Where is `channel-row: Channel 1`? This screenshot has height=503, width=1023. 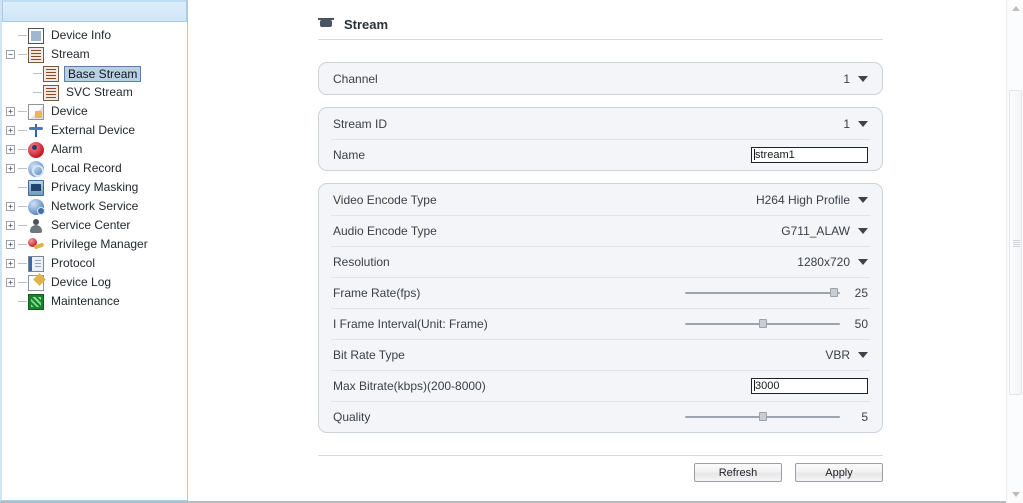
channel-row: Channel 1 is located at coordinates (600, 78).